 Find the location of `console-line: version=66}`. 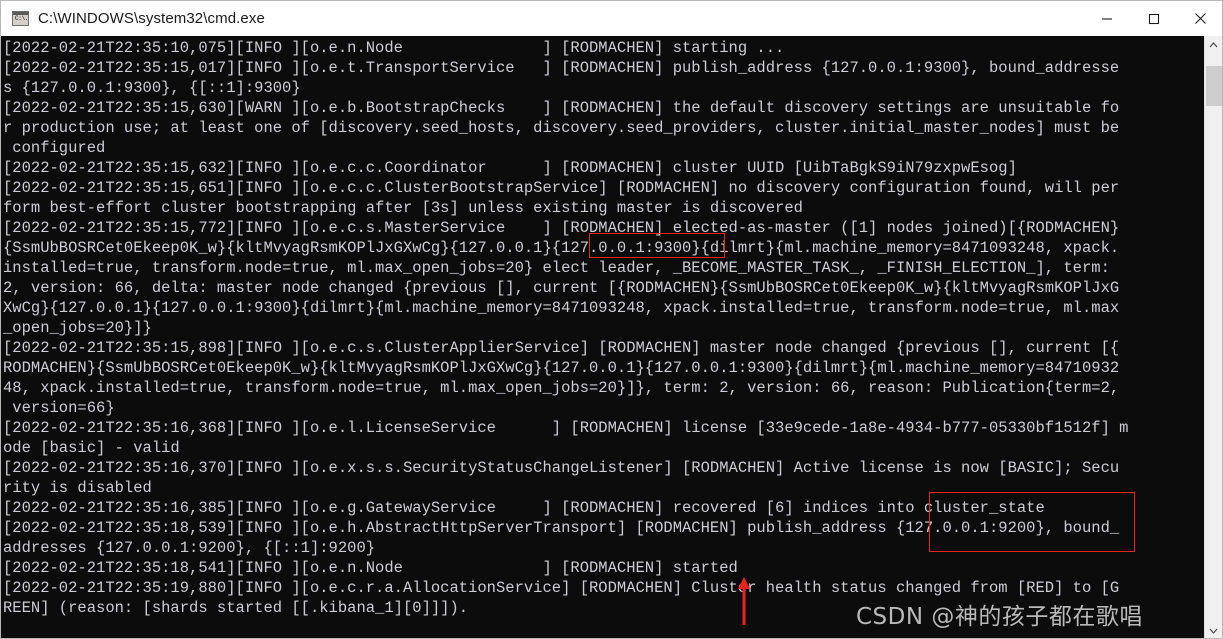

console-line: version=66} is located at coordinates (59, 408).